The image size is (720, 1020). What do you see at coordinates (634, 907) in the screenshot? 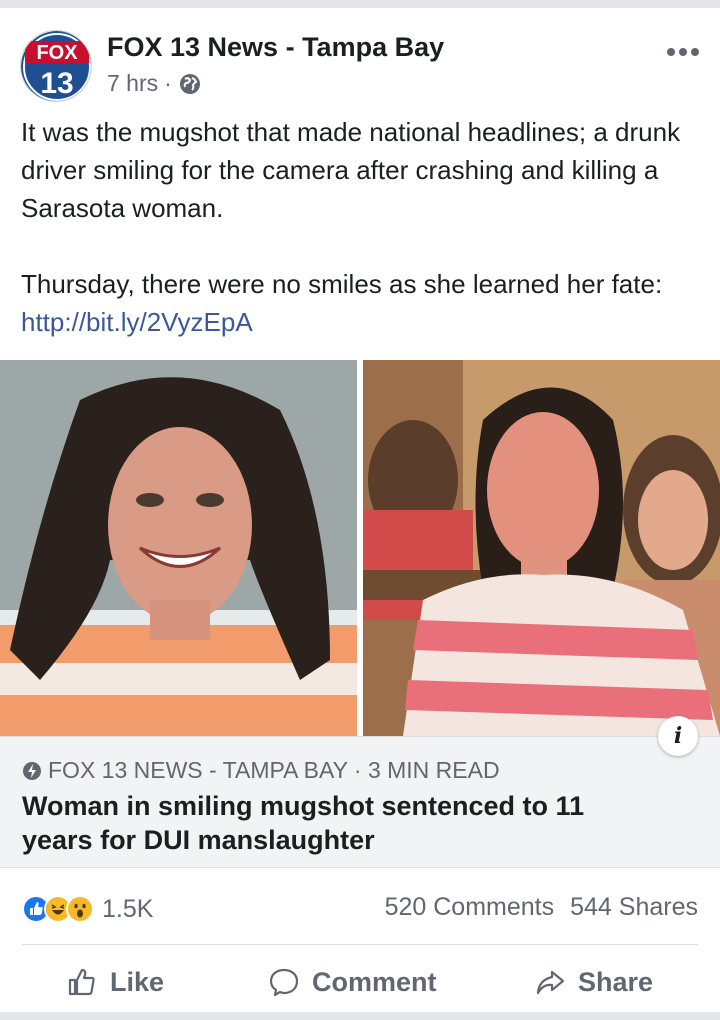
I see `shares-count: 544 Shares` at bounding box center [634, 907].